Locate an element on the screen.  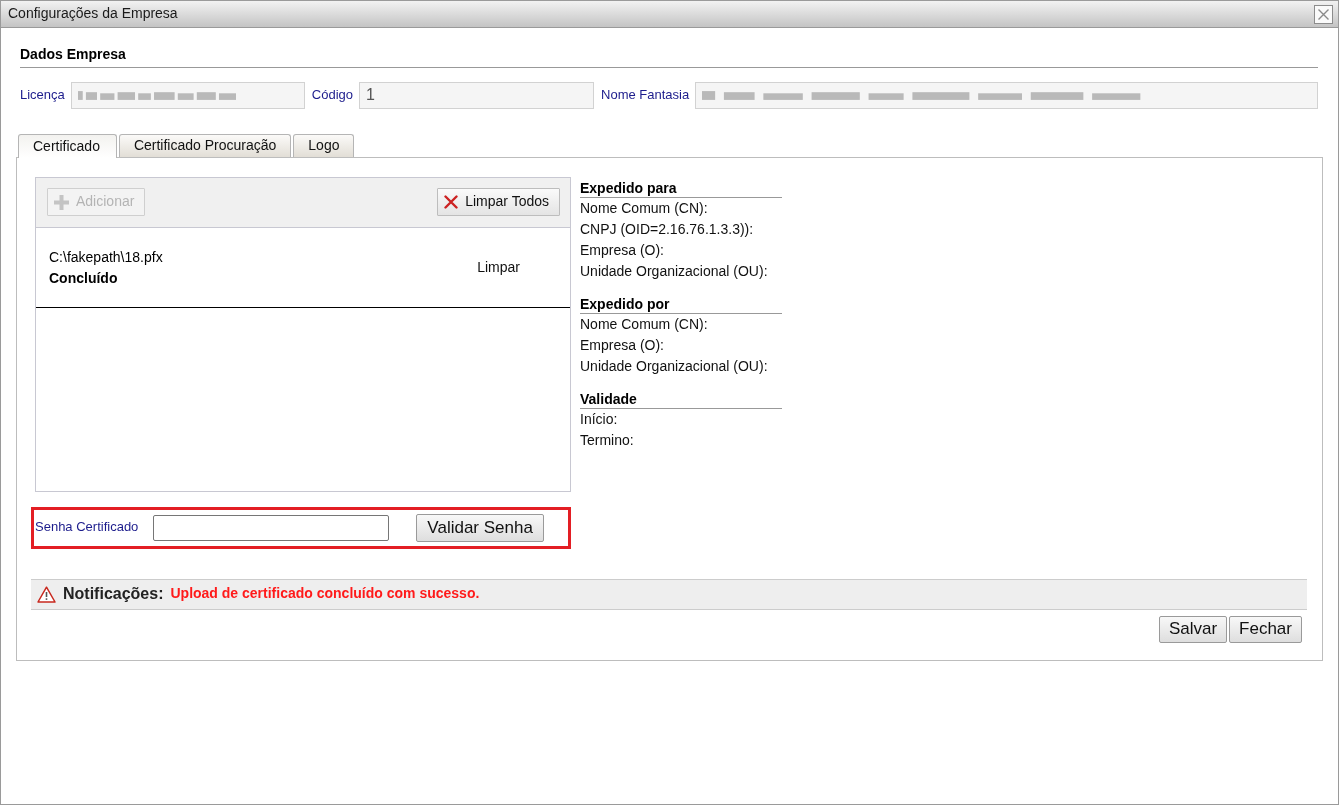
upload-status: Concluído is located at coordinates (84, 278).